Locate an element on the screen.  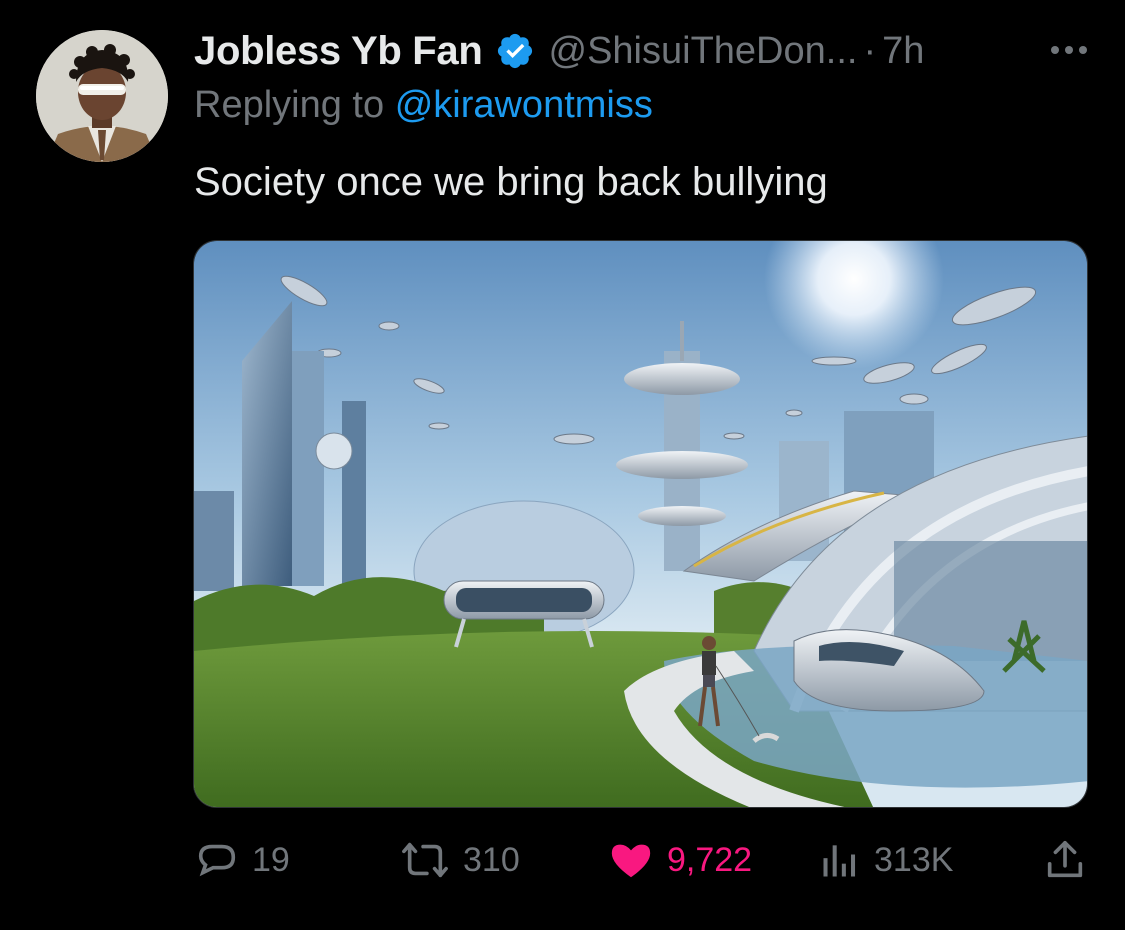
share-button is located at coordinates (1071, 860).